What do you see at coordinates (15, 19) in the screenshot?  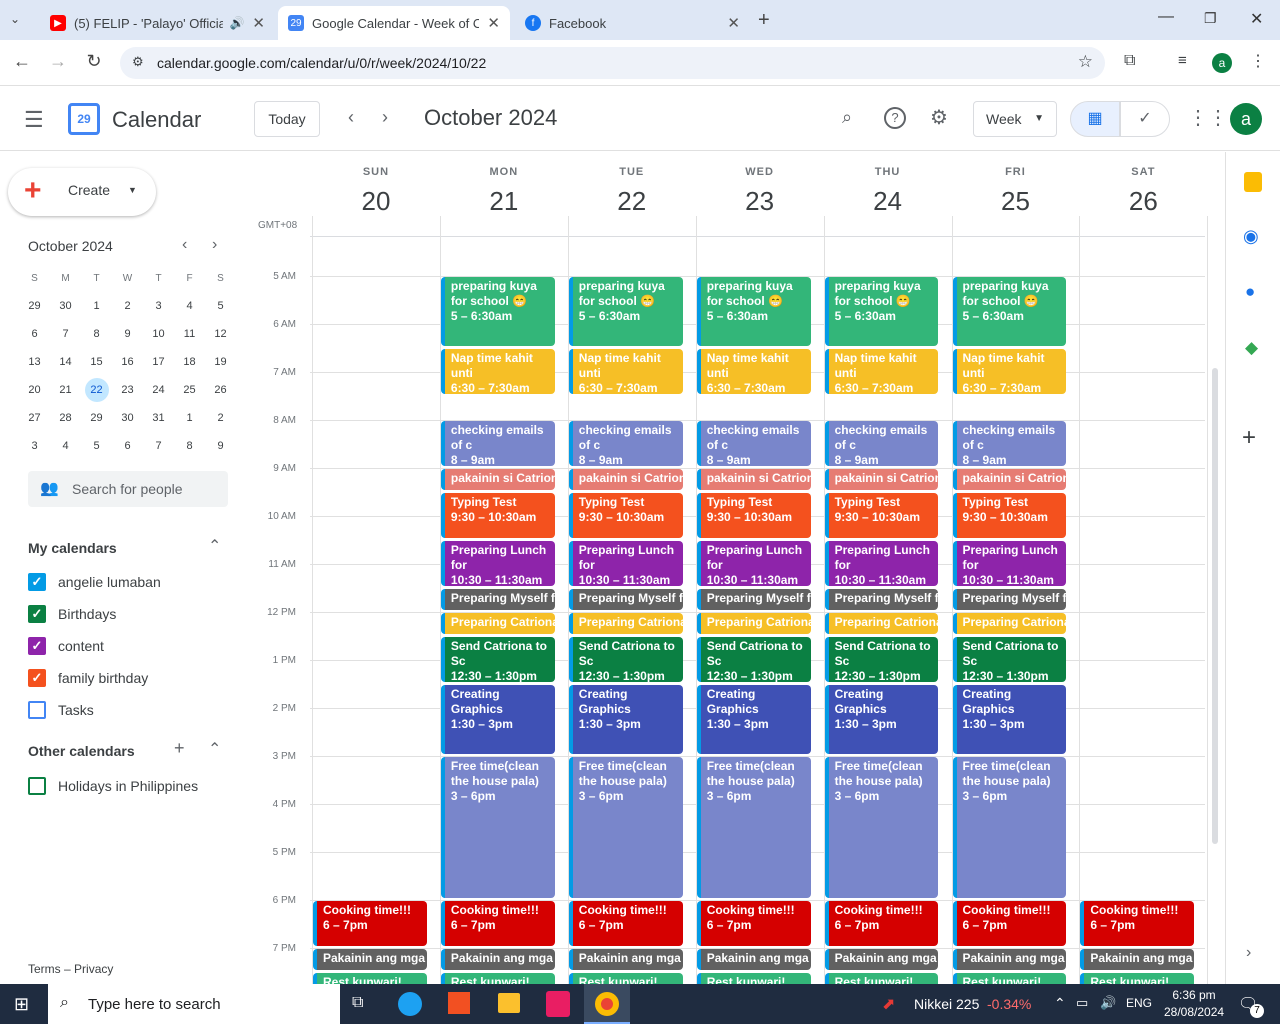 I see `tab-search-icon: ⌄` at bounding box center [15, 19].